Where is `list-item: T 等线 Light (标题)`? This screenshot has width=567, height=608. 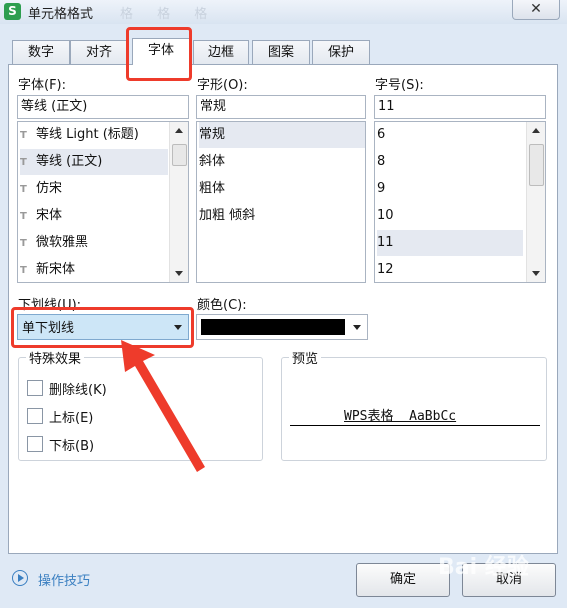
list-item: T 等线 Light (标题) is located at coordinates (95, 135).